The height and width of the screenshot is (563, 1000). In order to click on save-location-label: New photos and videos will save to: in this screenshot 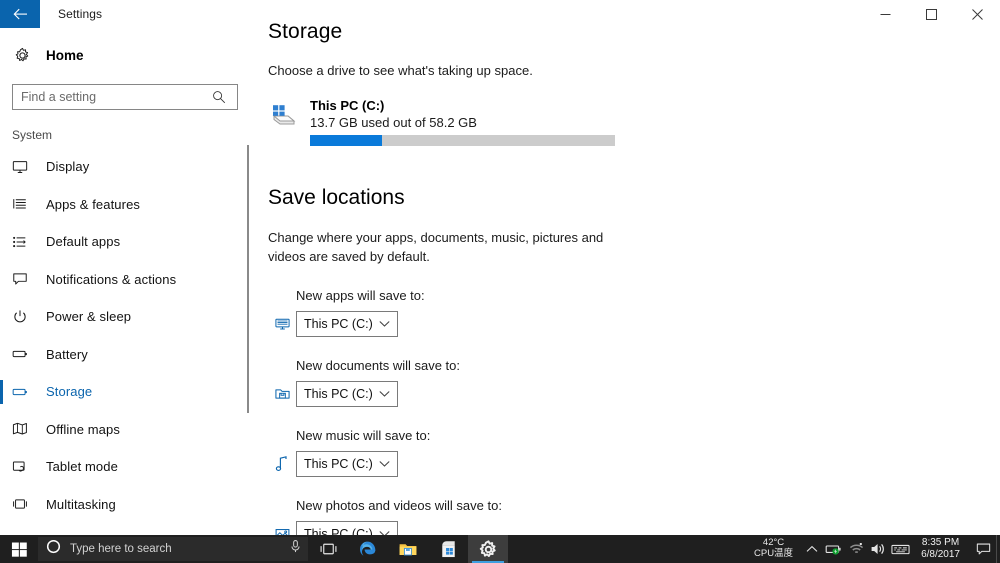, I will do `click(399, 505)`.